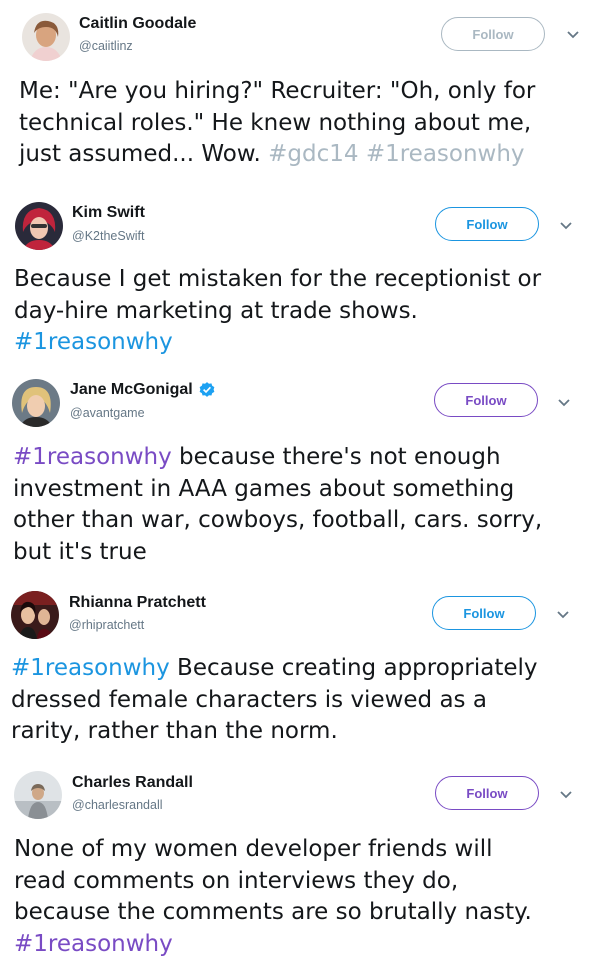  Describe the element at coordinates (336, 457) in the screenshot. I see `tweet-text-line-rest: because there's not enough` at that location.